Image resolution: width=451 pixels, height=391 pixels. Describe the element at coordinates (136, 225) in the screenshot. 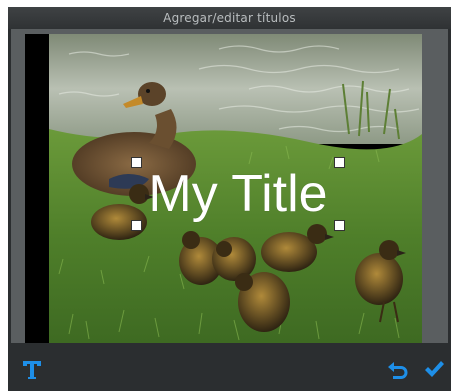

I see `resize-handle-bottom-left` at that location.